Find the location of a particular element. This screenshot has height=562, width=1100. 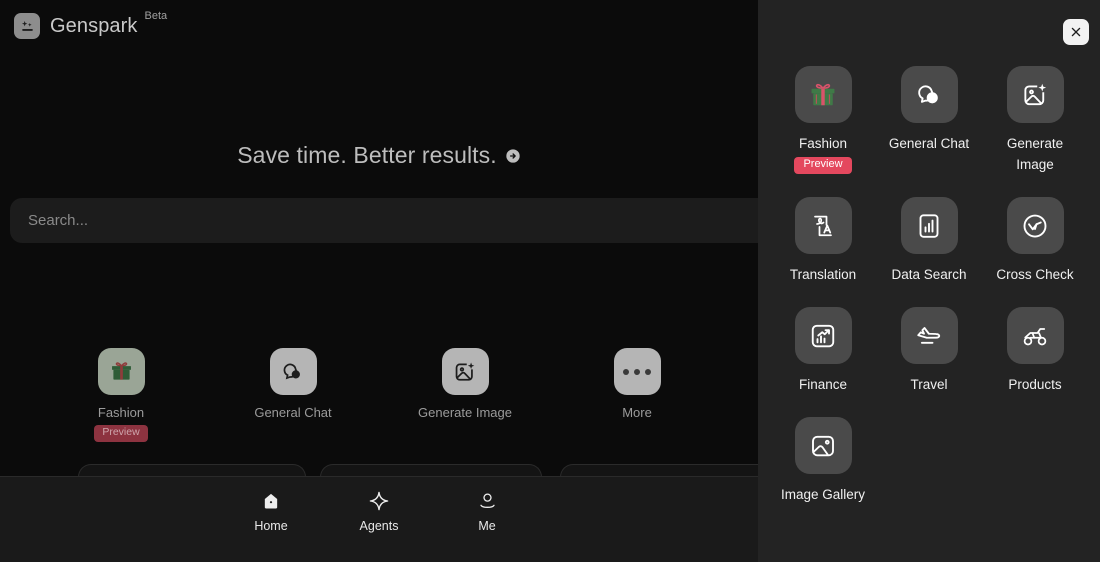

nav-item-me: Me is located at coordinates (487, 511).